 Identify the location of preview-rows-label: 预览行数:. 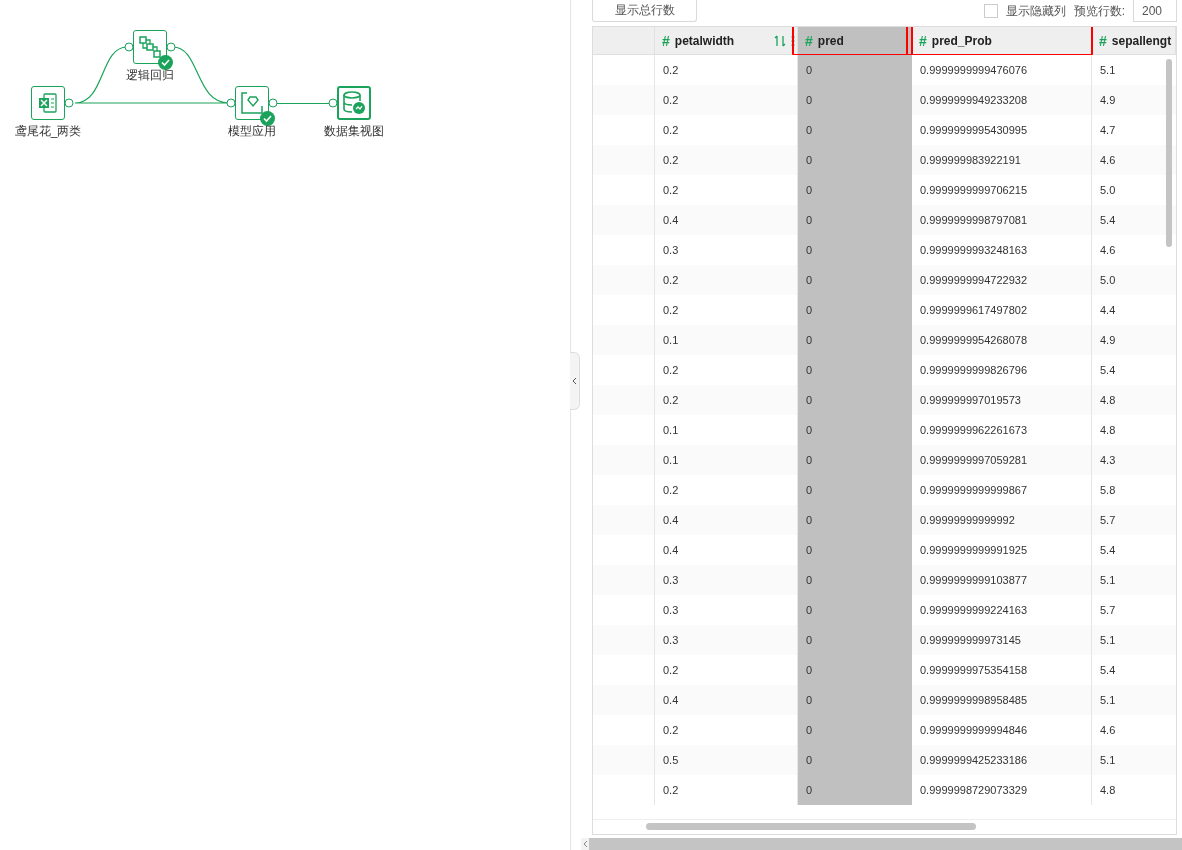
(1099, 11).